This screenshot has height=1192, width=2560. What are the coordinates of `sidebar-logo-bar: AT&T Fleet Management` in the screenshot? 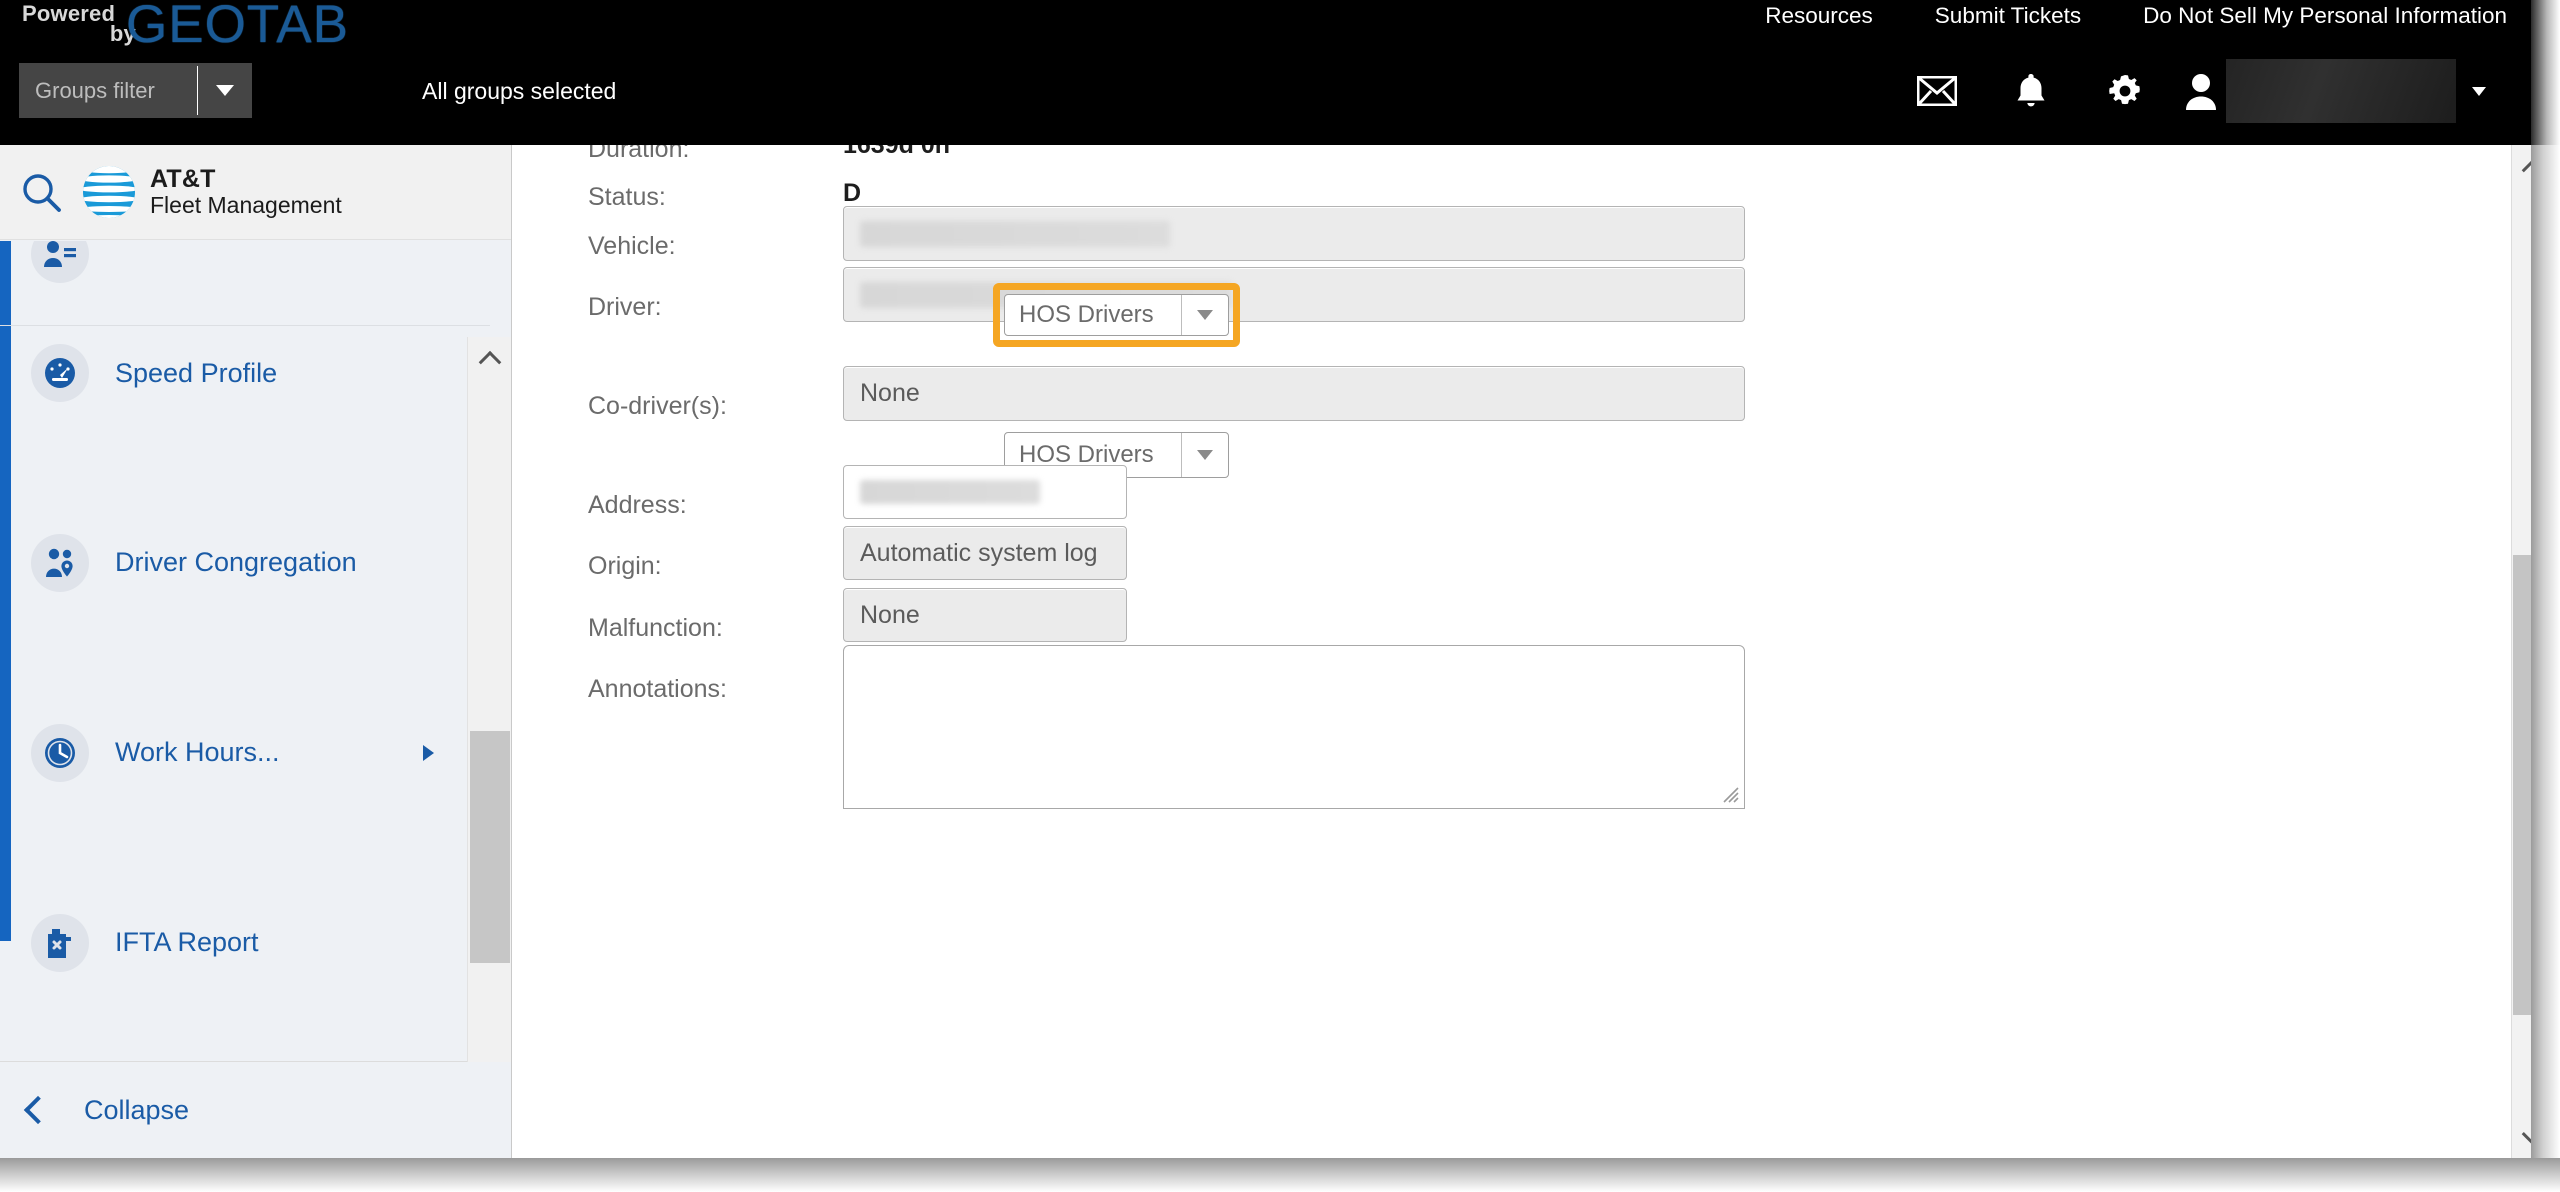 It's located at (255, 192).